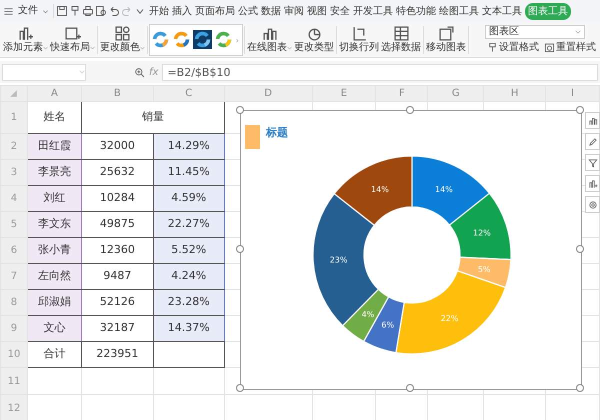  I want to click on toolbar-button: 重置样式, so click(570, 47).